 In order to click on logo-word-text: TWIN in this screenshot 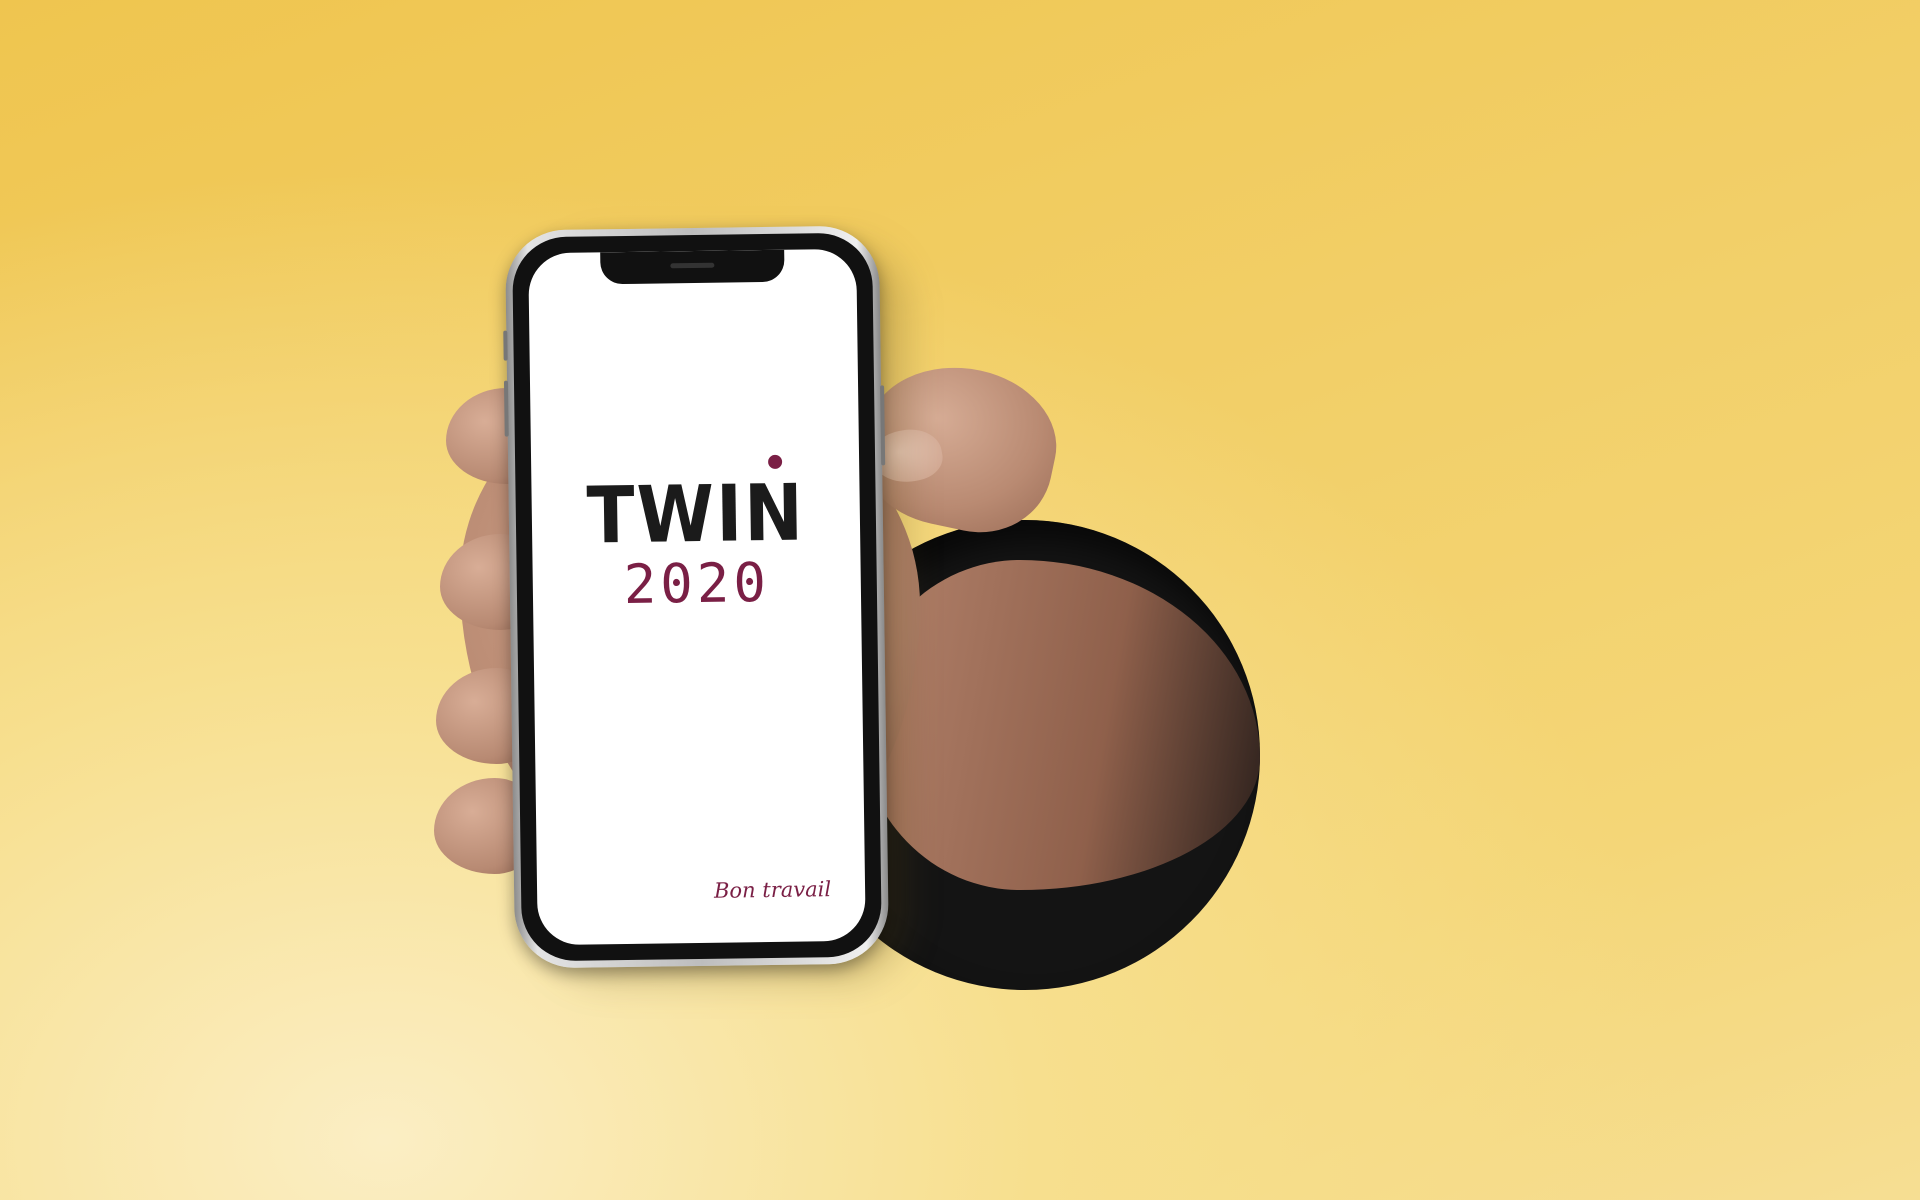, I will do `click(696, 515)`.